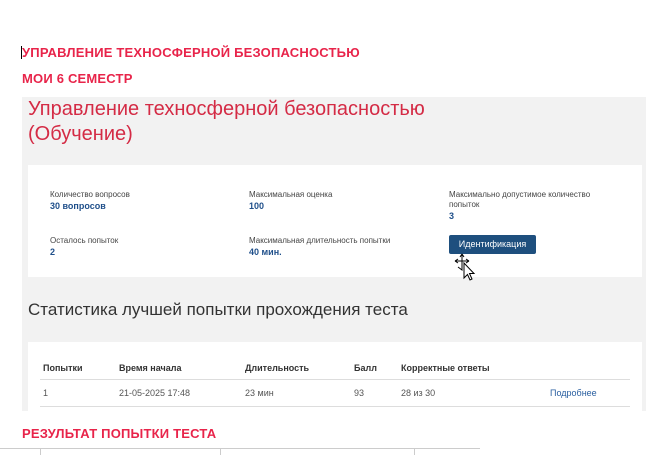  What do you see at coordinates (78, 206) in the screenshot?
I see `questions-count-value: 30 вопросов` at bounding box center [78, 206].